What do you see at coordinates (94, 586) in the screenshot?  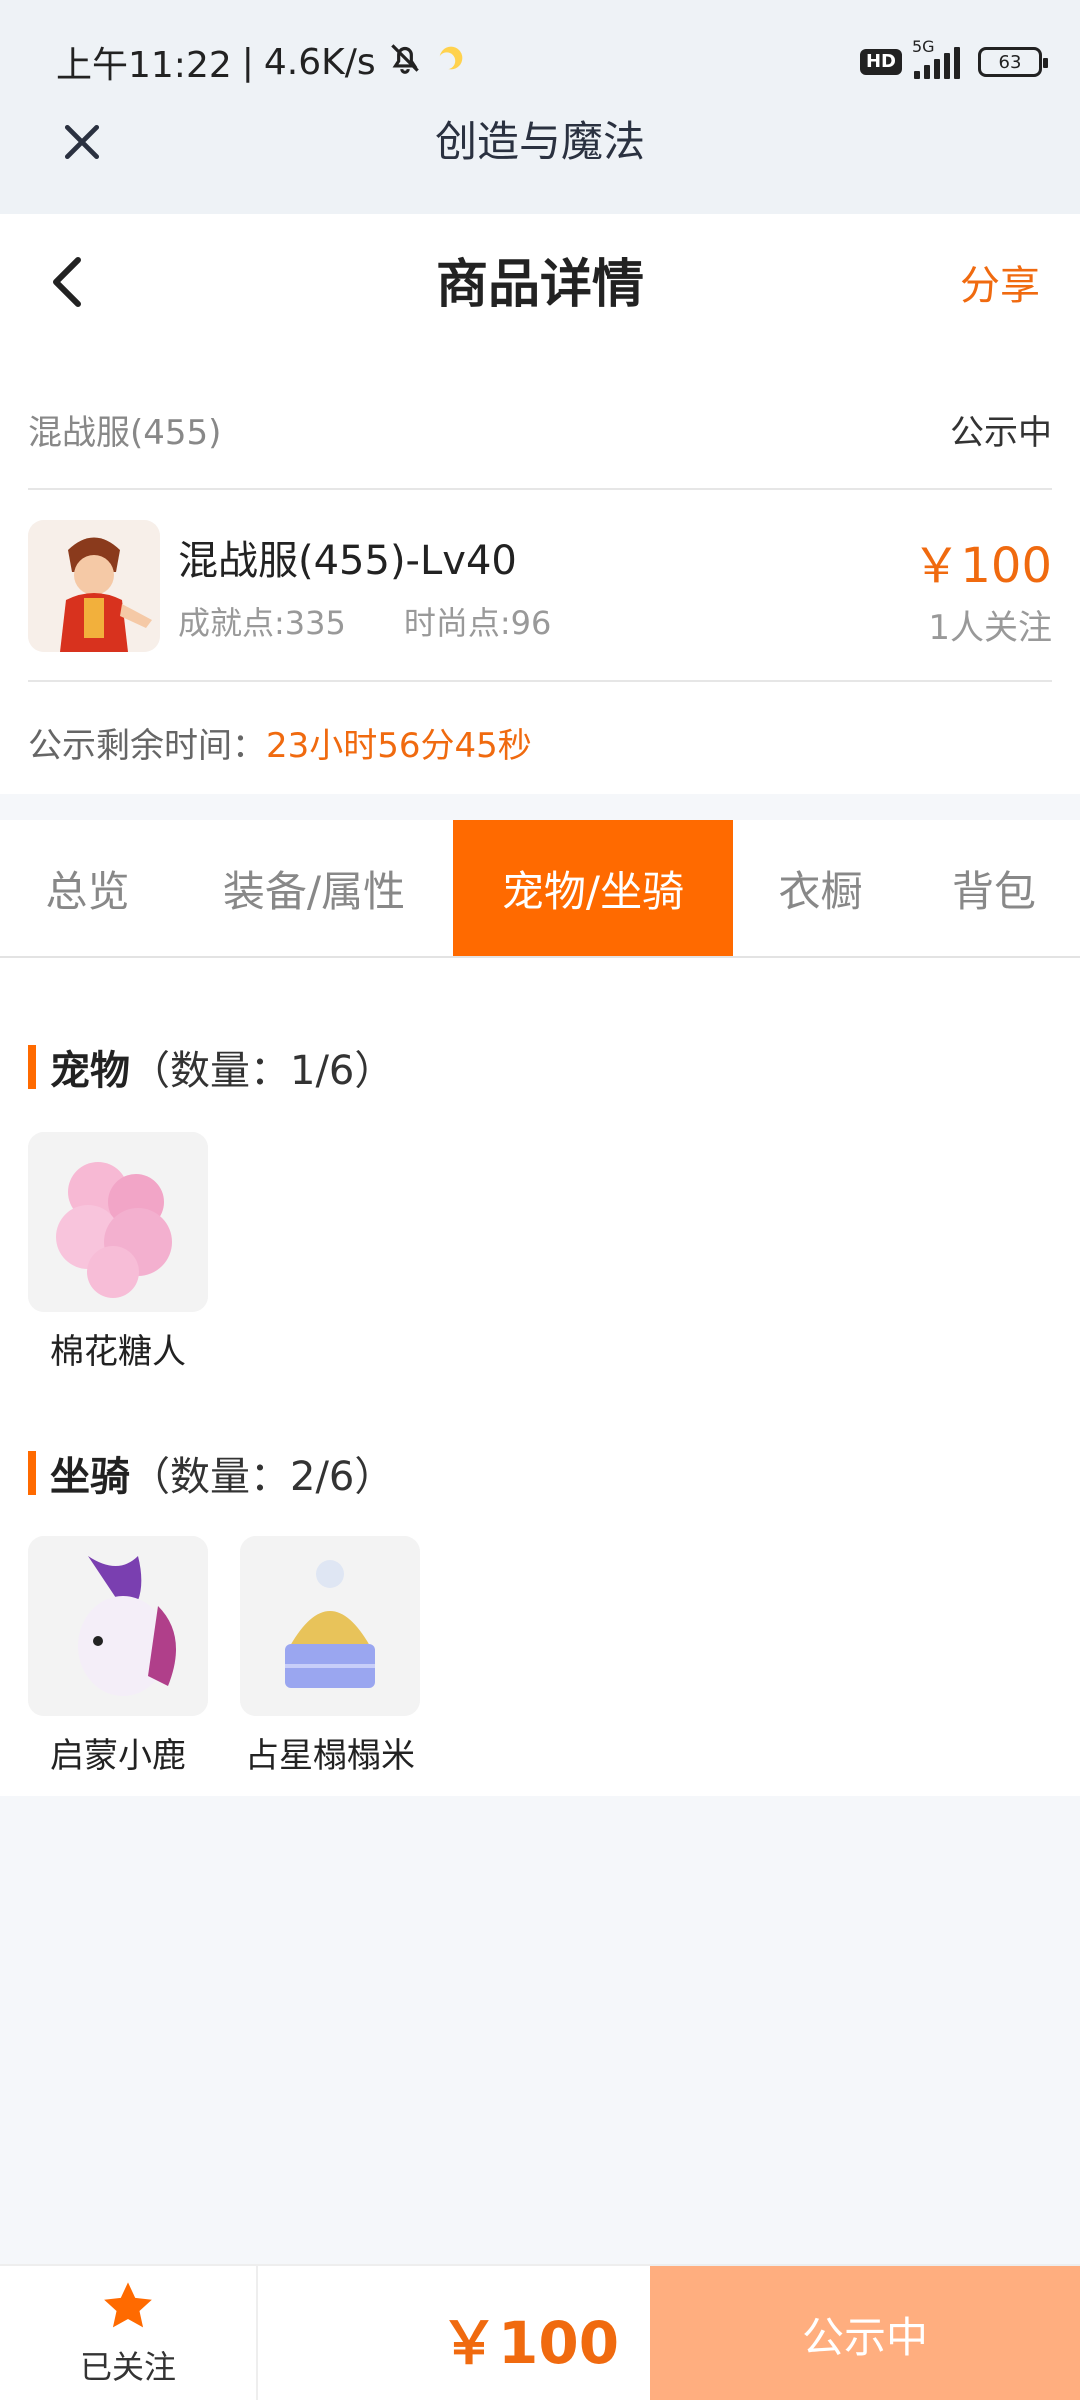 I see `character-avatar` at bounding box center [94, 586].